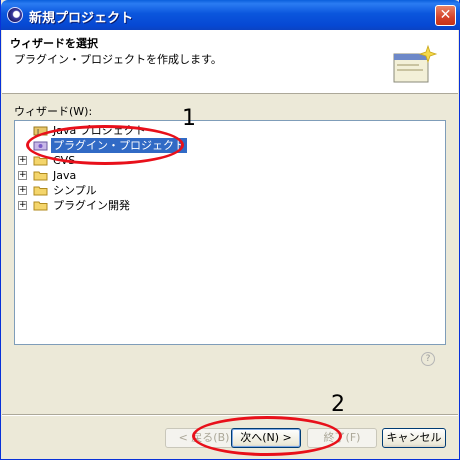 Image resolution: width=460 pixels, height=460 pixels. What do you see at coordinates (54, 43) in the screenshot?
I see `header-title: ウィザードを選択` at bounding box center [54, 43].